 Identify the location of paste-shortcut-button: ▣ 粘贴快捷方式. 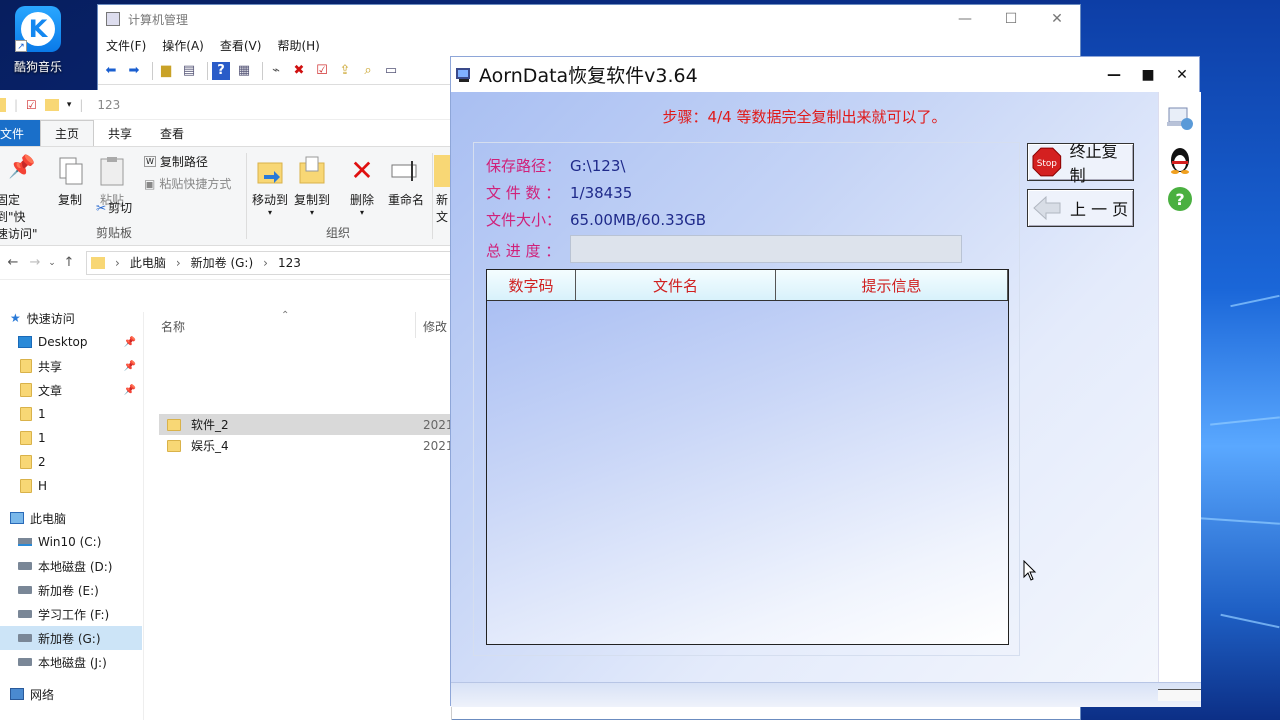
(187, 183).